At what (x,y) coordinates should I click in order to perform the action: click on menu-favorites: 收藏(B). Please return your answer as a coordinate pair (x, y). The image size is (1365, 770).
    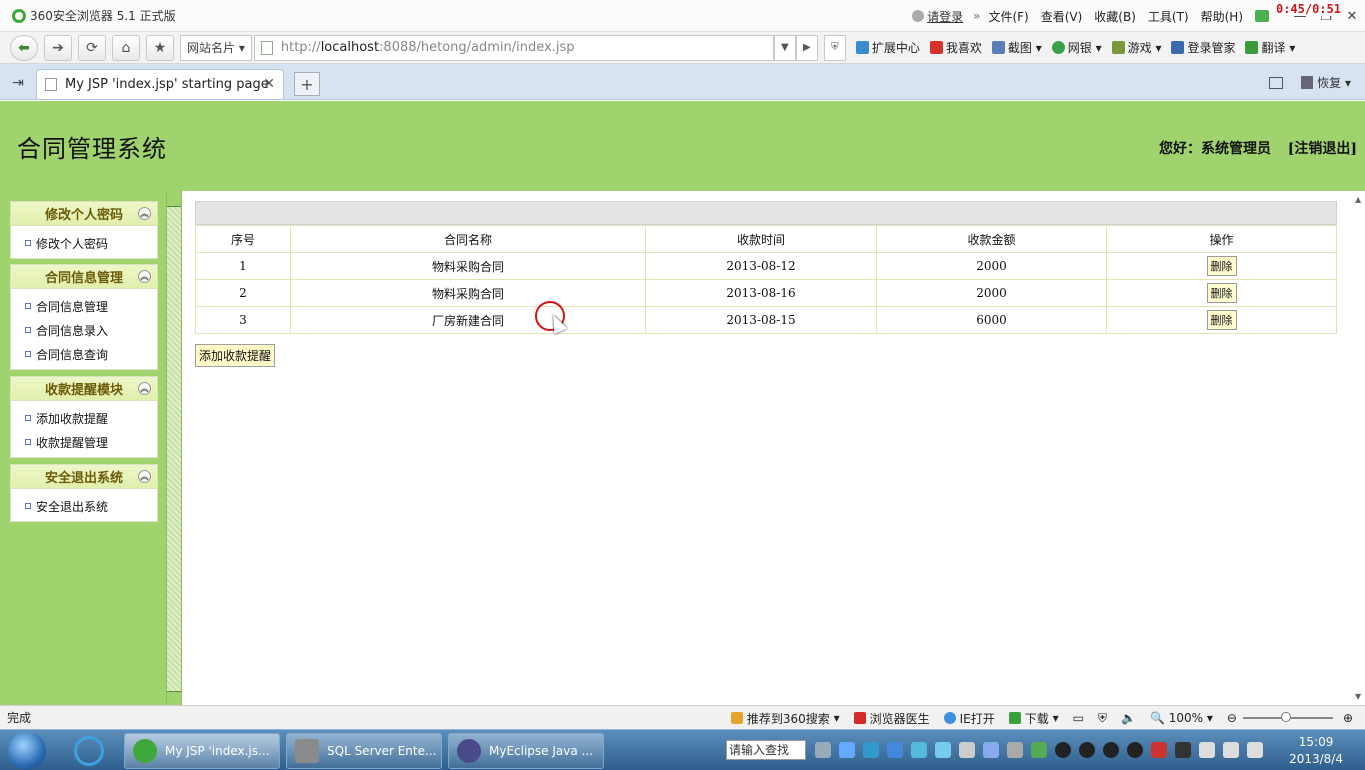
    Looking at the image, I should click on (1115, 16).